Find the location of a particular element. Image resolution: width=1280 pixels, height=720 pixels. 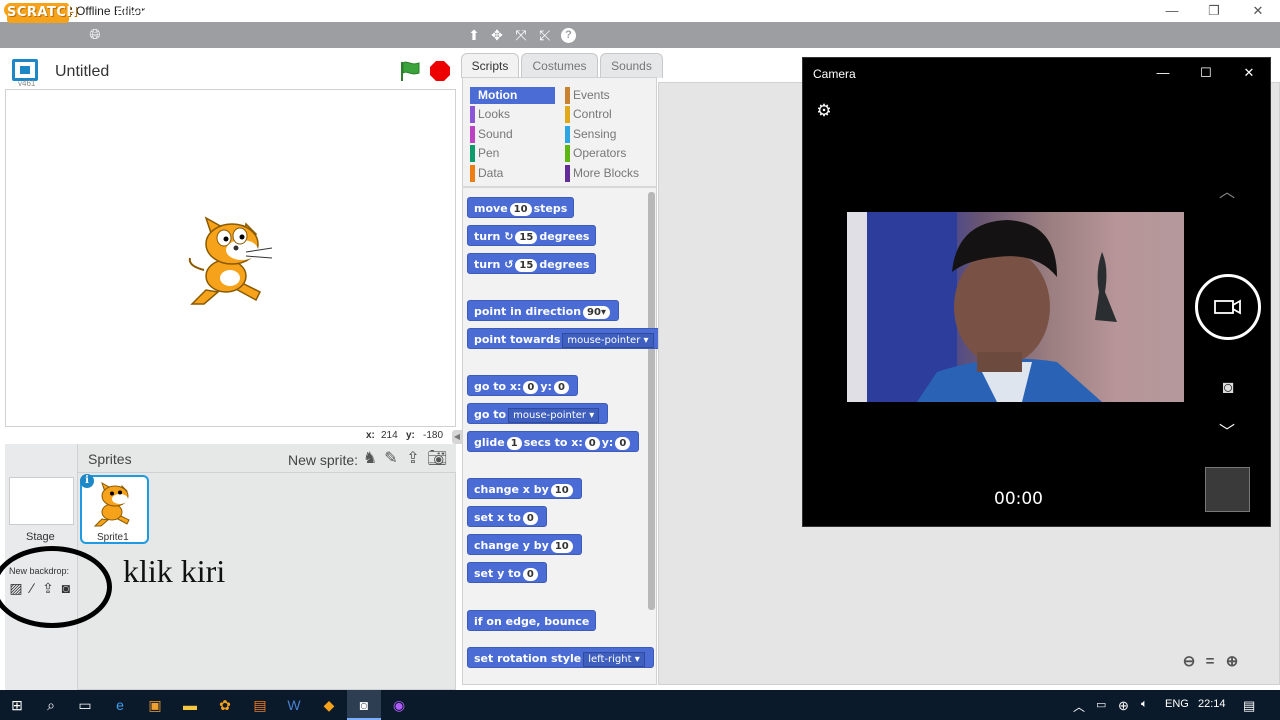

presentation-mode-icon is located at coordinates (25, 70).